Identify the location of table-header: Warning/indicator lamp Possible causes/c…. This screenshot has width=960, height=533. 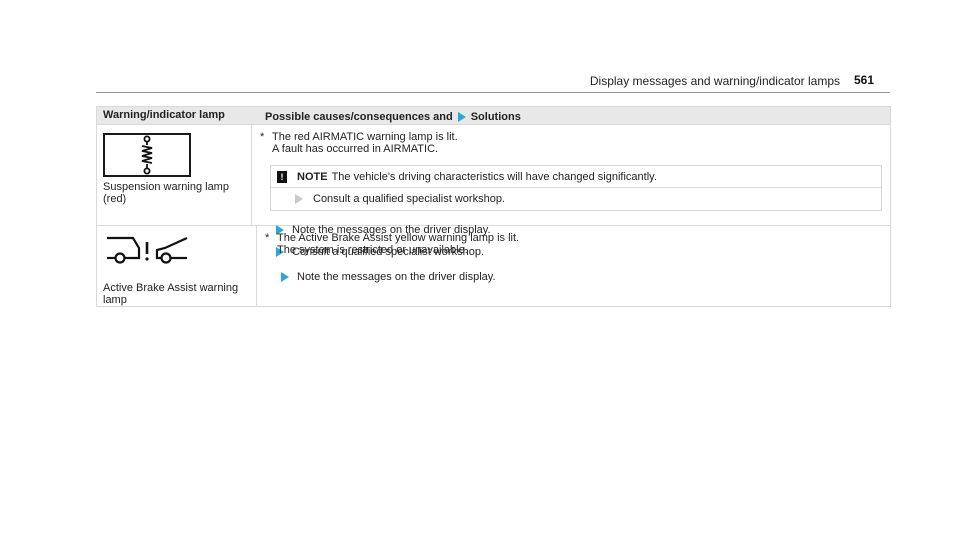
(493, 115).